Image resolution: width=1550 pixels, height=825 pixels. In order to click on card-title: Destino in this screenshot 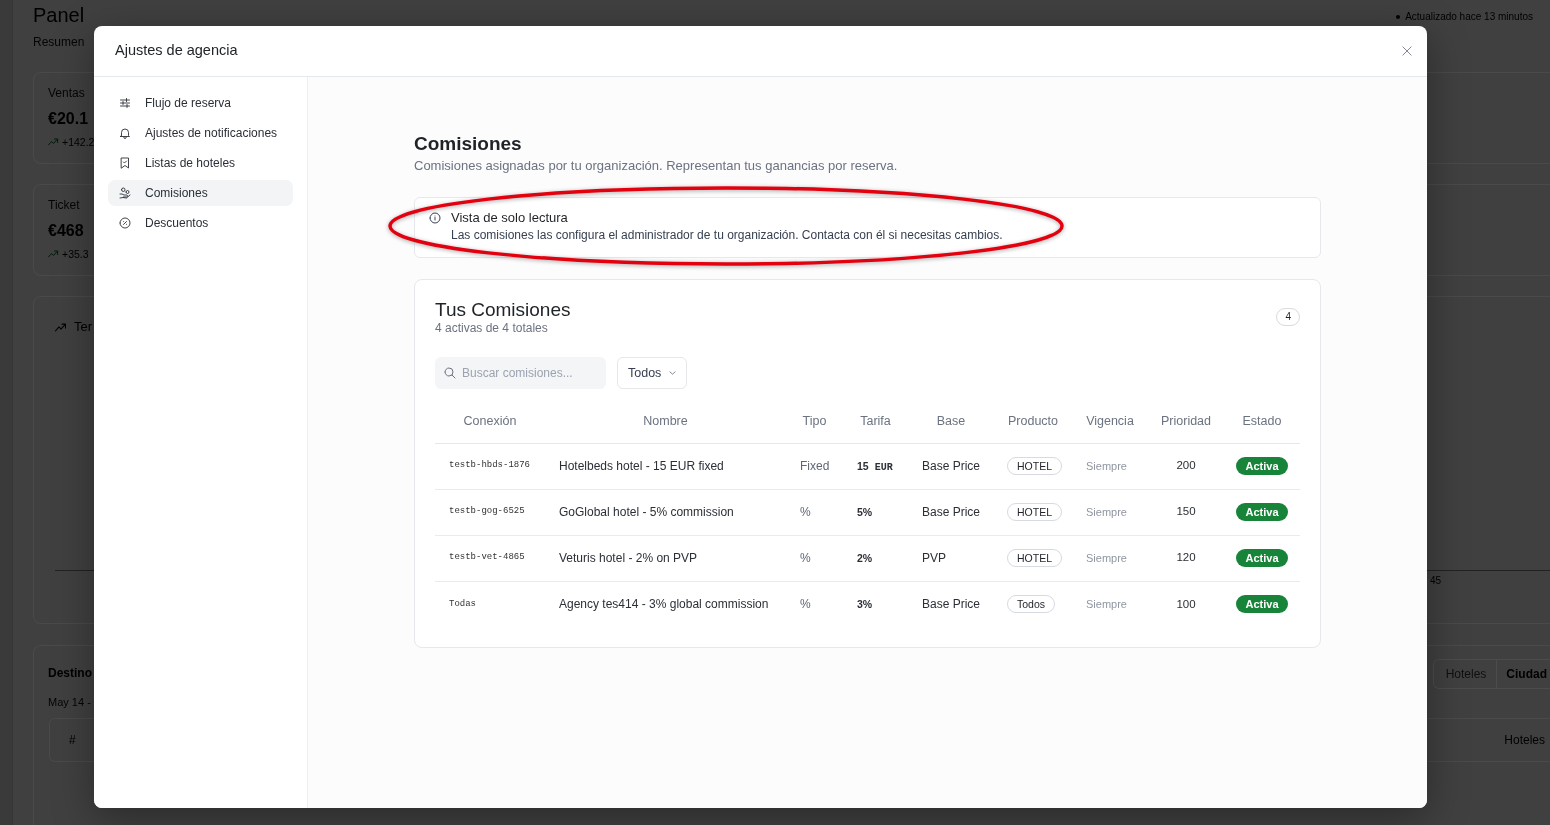, I will do `click(70, 673)`.